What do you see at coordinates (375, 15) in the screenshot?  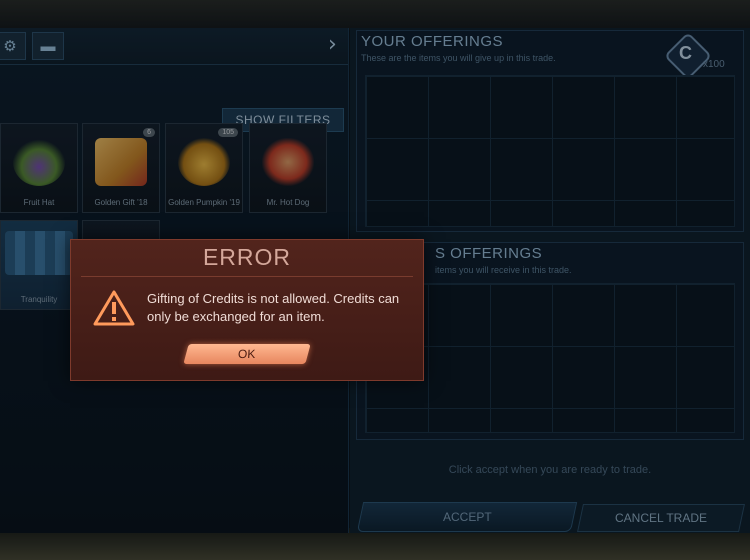 I see `background-top` at bounding box center [375, 15].